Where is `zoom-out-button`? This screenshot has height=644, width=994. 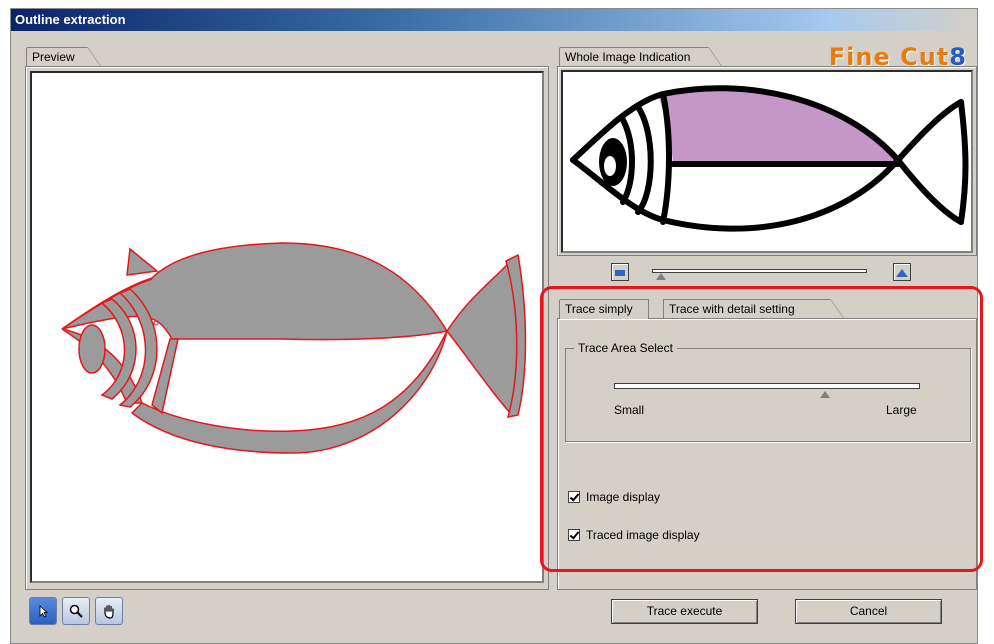
zoom-out-button is located at coordinates (620, 272).